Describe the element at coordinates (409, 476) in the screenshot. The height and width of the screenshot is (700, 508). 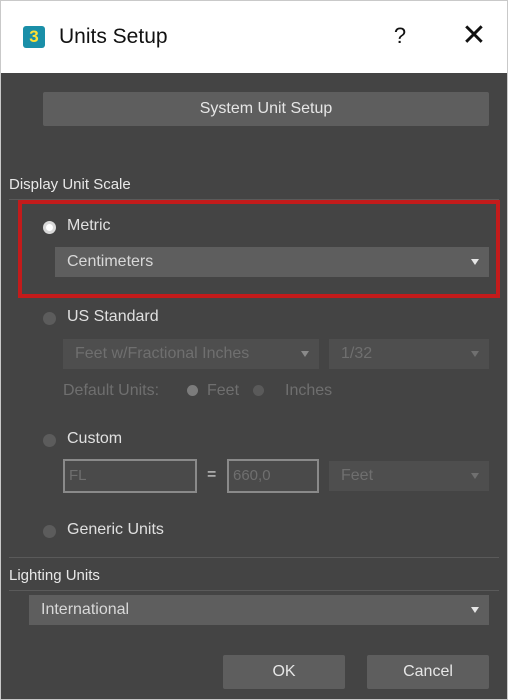
I see `custom-unit-dropdown: Feet` at that location.